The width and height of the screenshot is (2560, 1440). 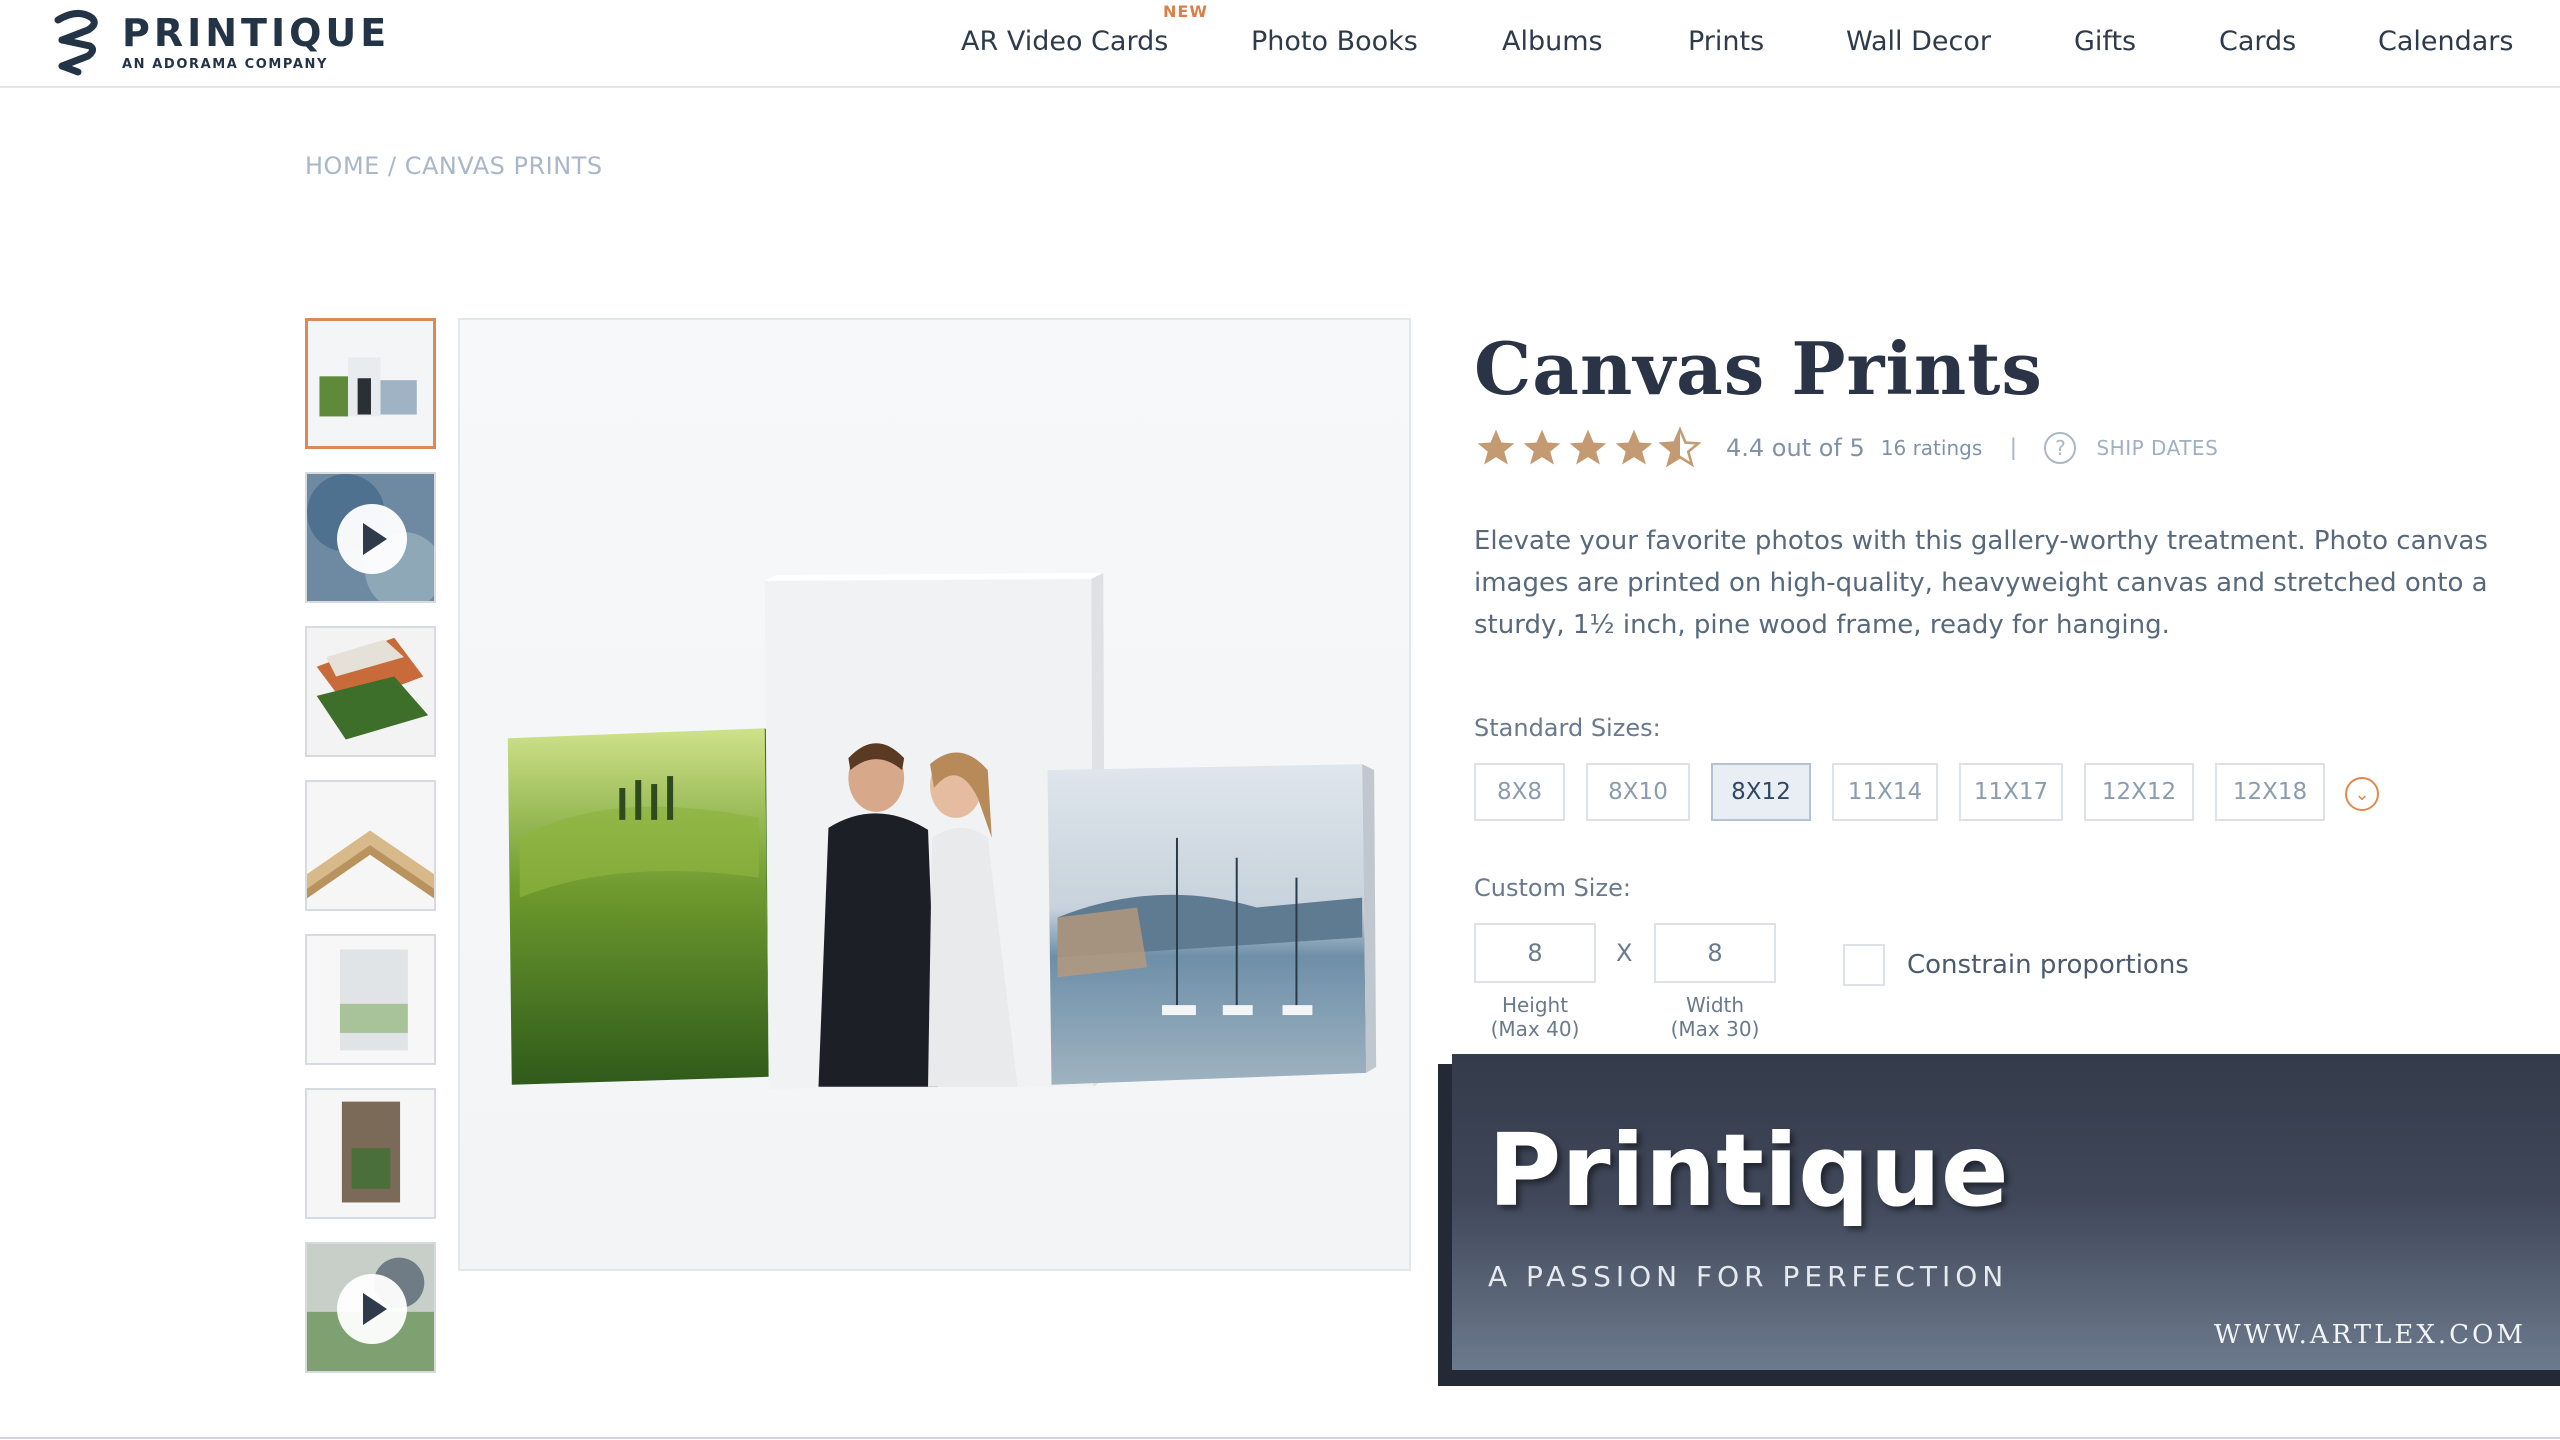 I want to click on thumbnail-7-video, so click(x=370, y=1307).